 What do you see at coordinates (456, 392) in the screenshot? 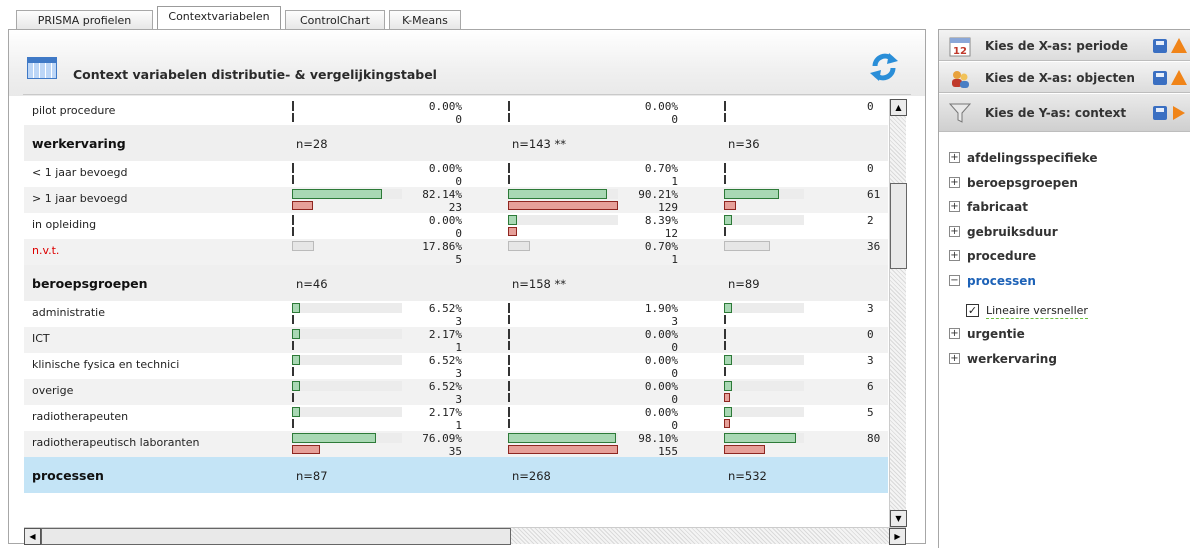
I see `table-row: overige 6.52% 3 0.00% 0 6` at bounding box center [456, 392].